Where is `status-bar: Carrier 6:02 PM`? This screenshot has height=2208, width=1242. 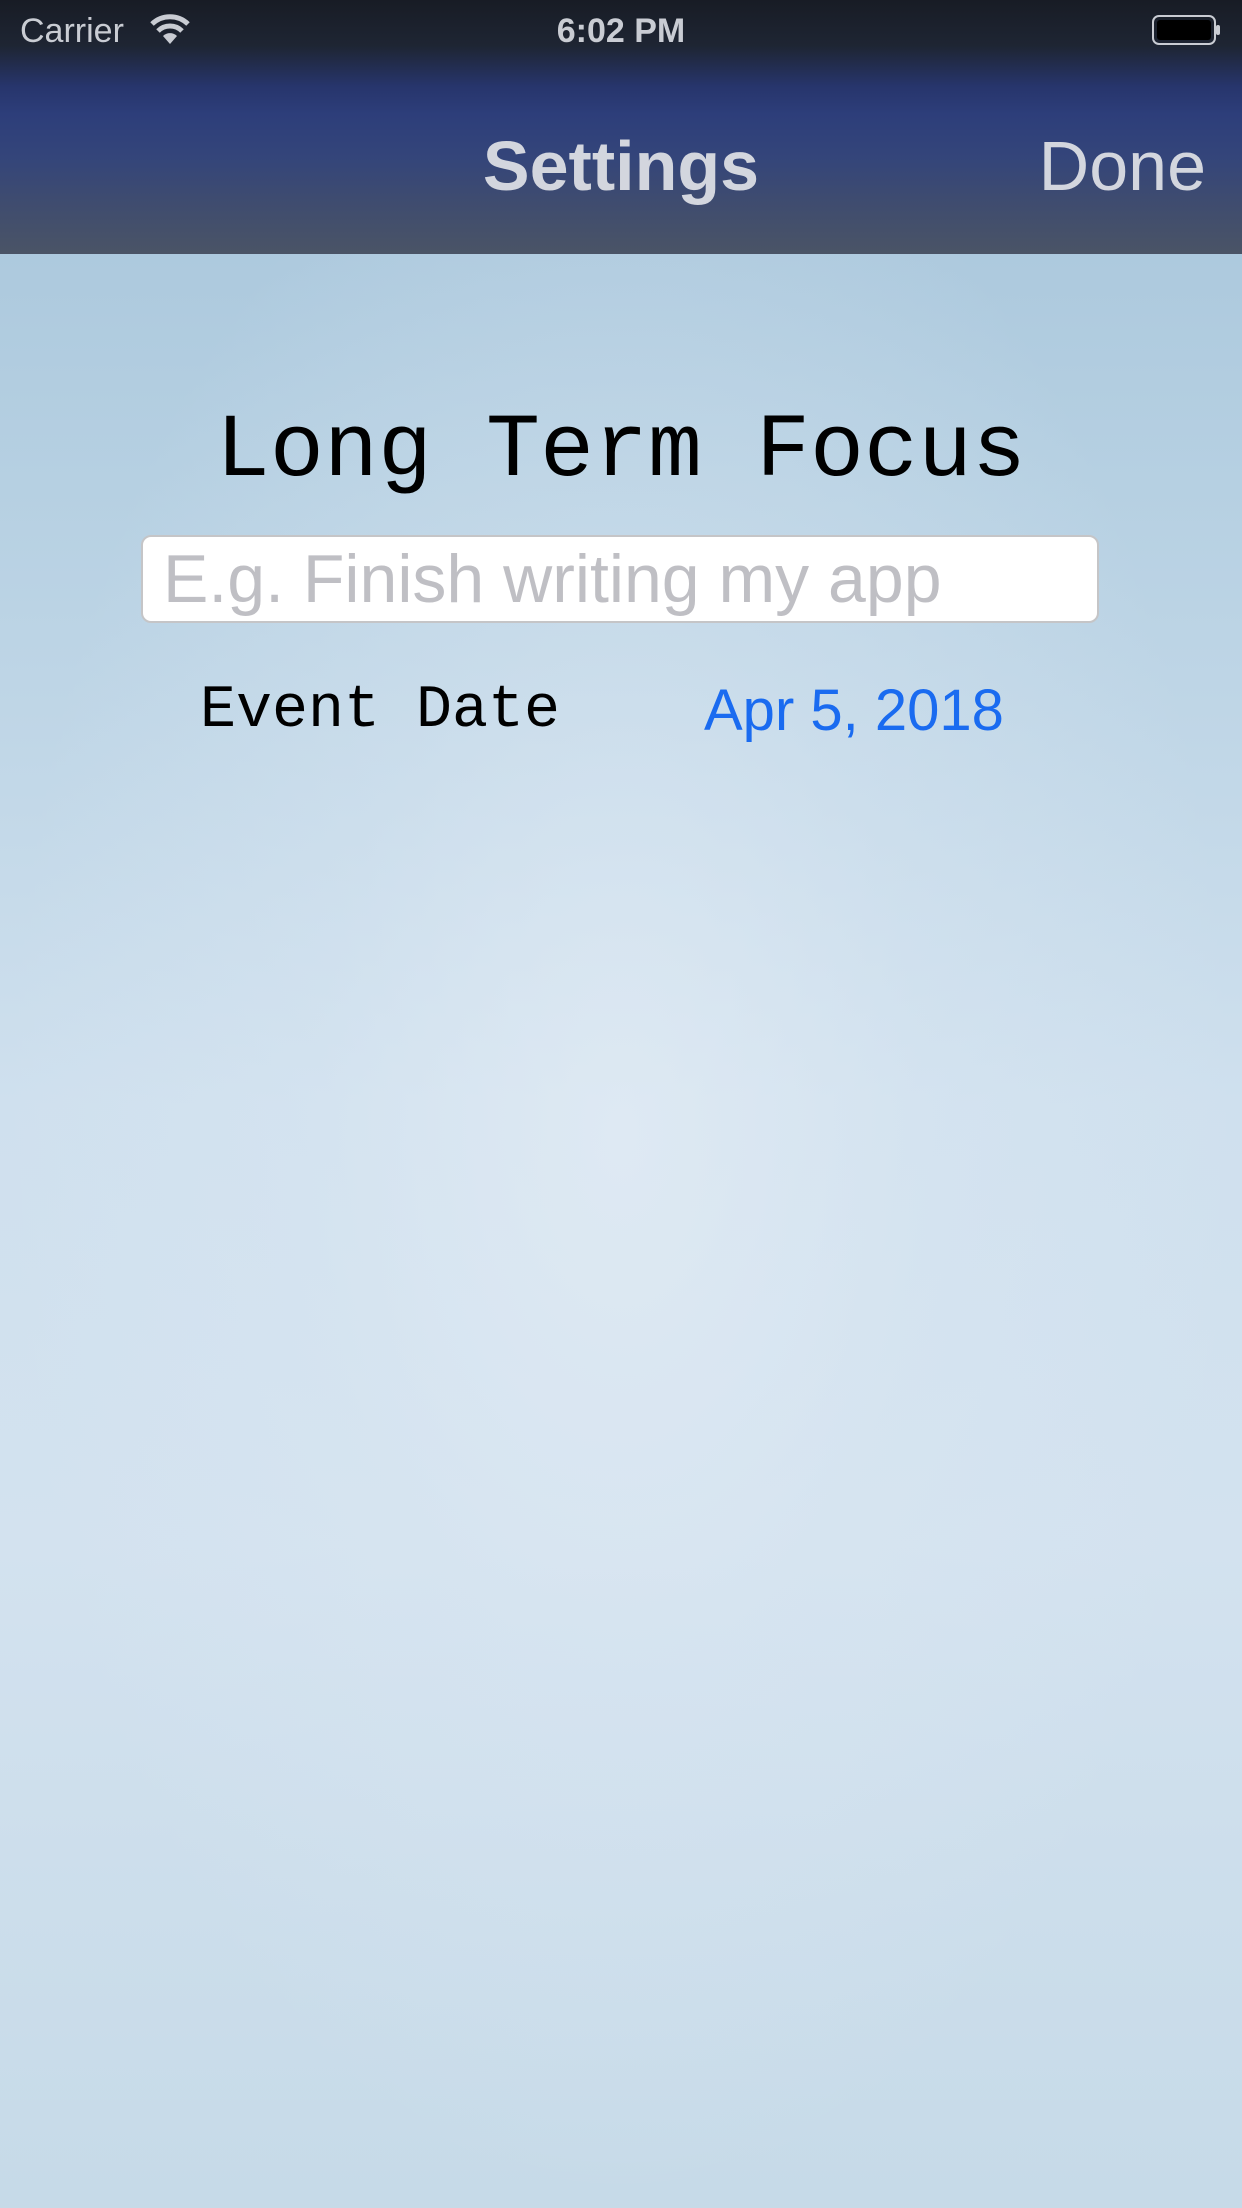
status-bar: Carrier 6:02 PM is located at coordinates (621, 30).